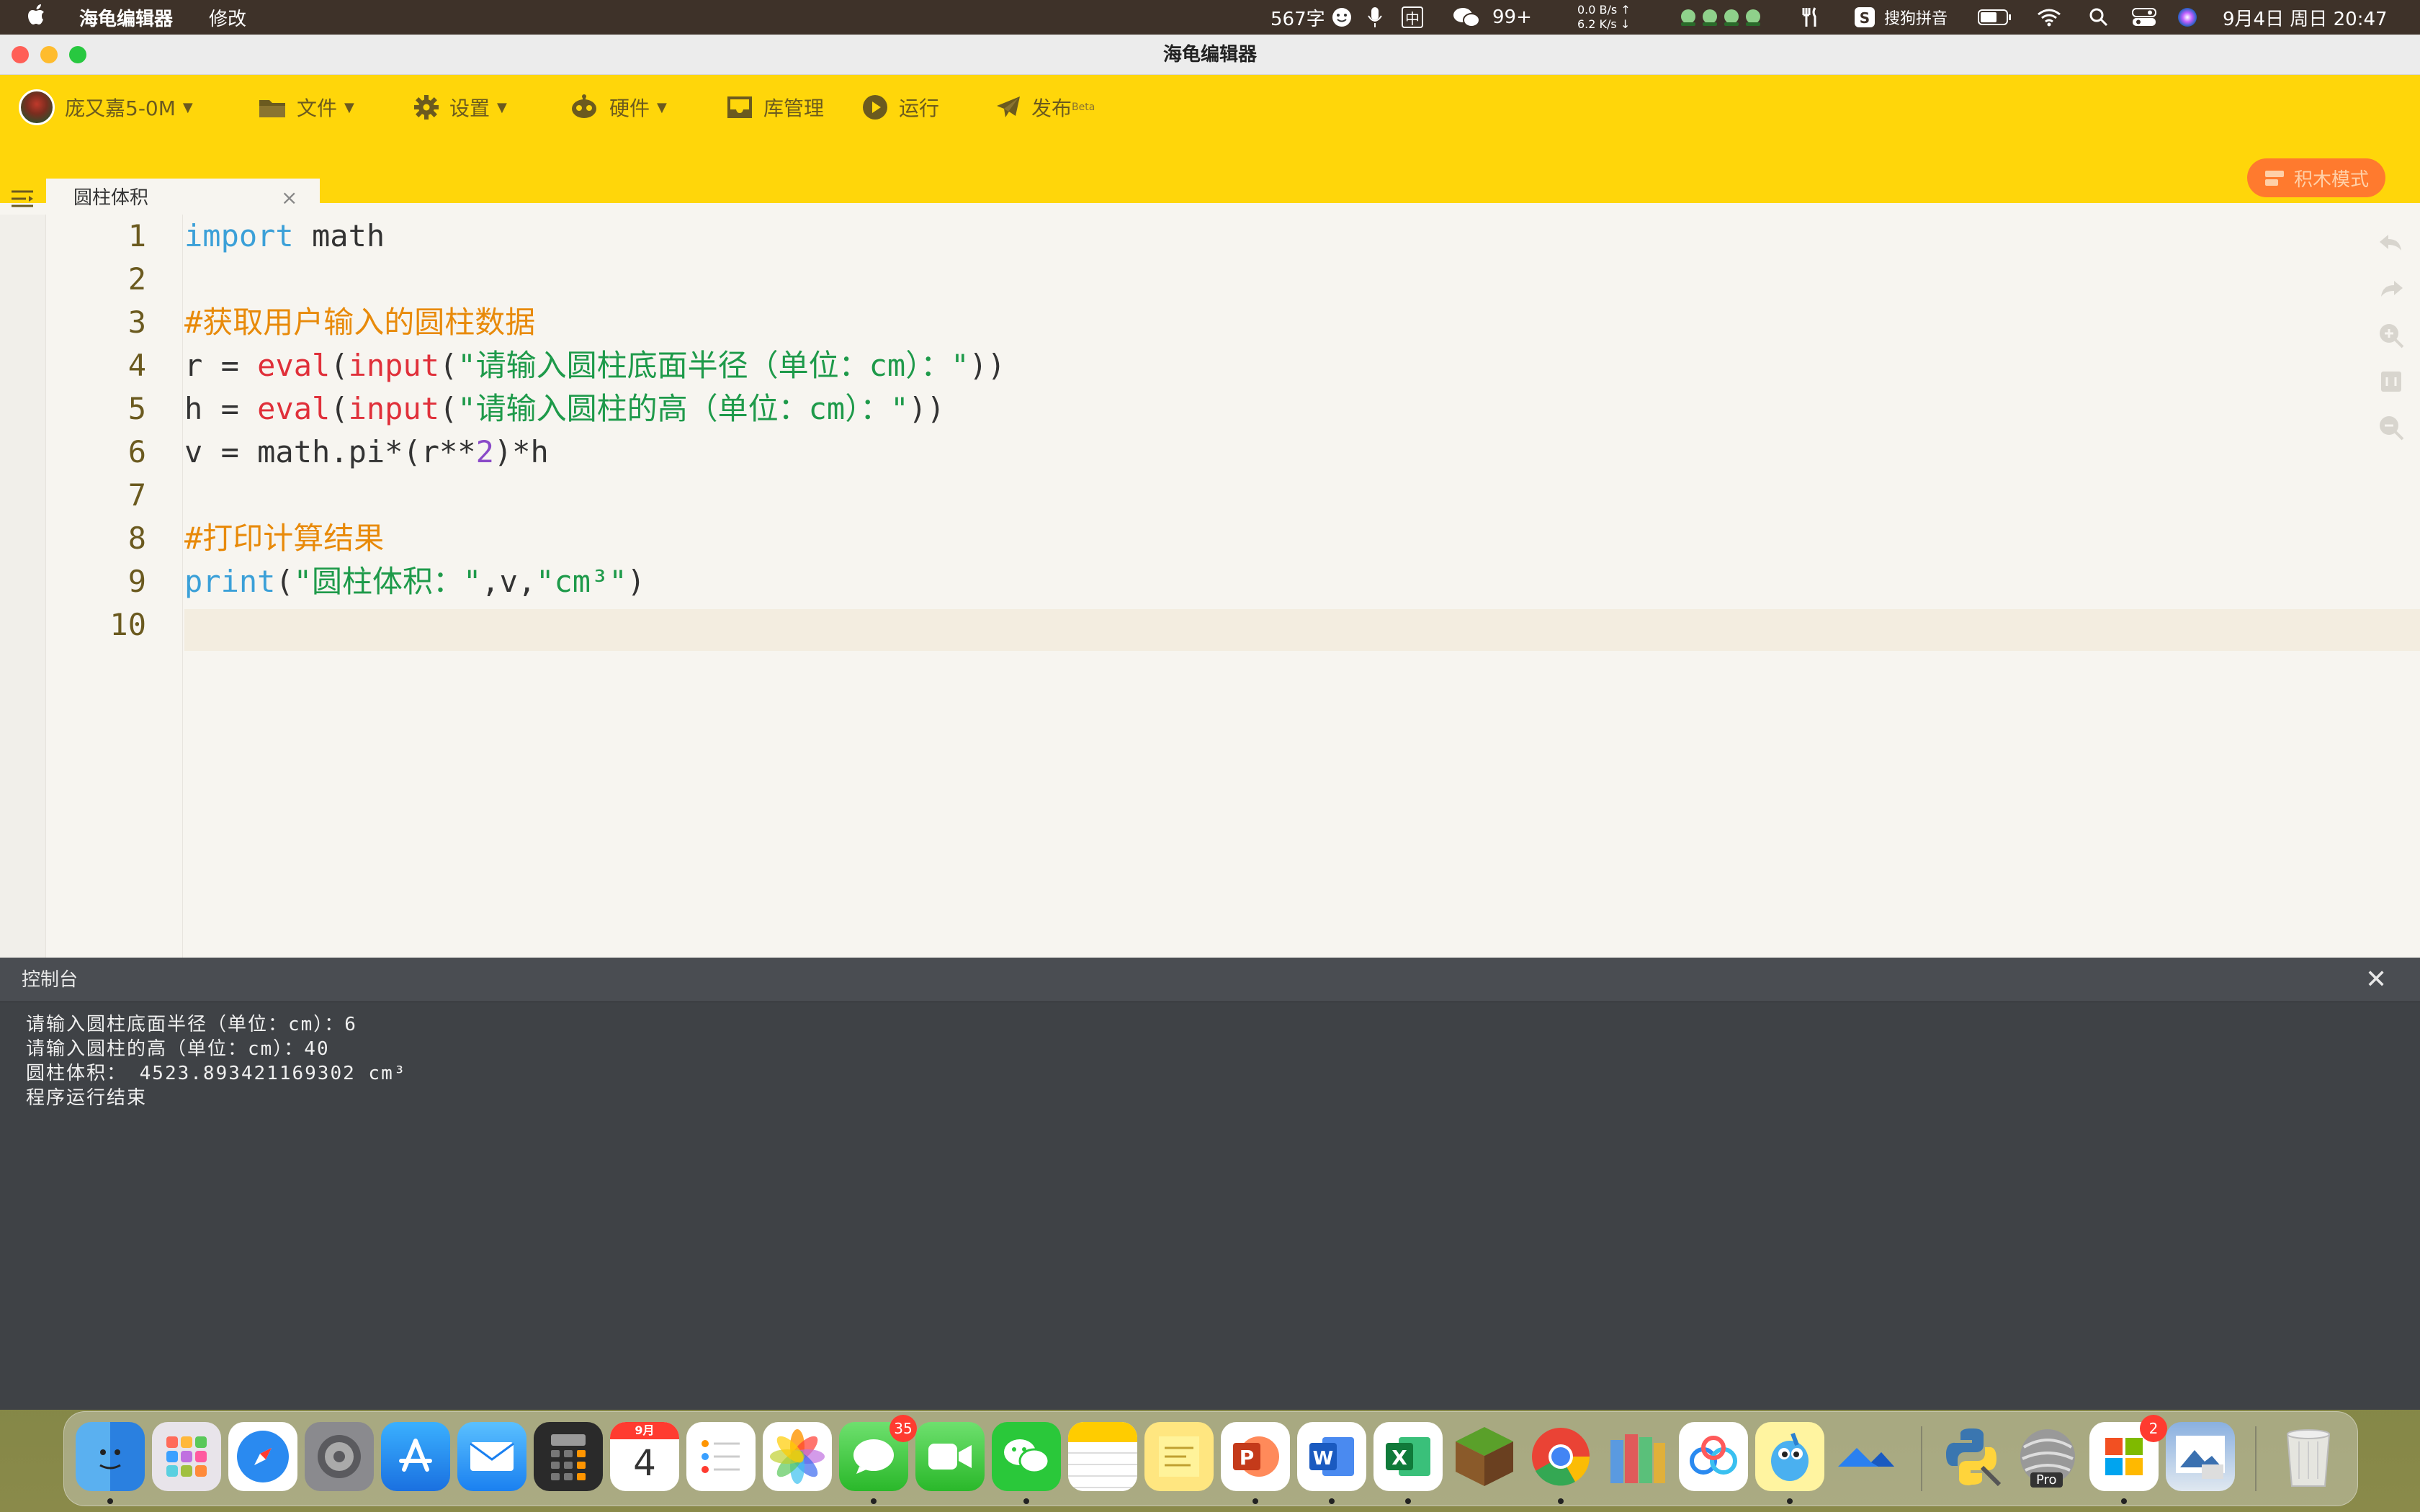 Image resolution: width=2420 pixels, height=1512 pixels. I want to click on baidu-netdisk-icon, so click(1713, 1456).